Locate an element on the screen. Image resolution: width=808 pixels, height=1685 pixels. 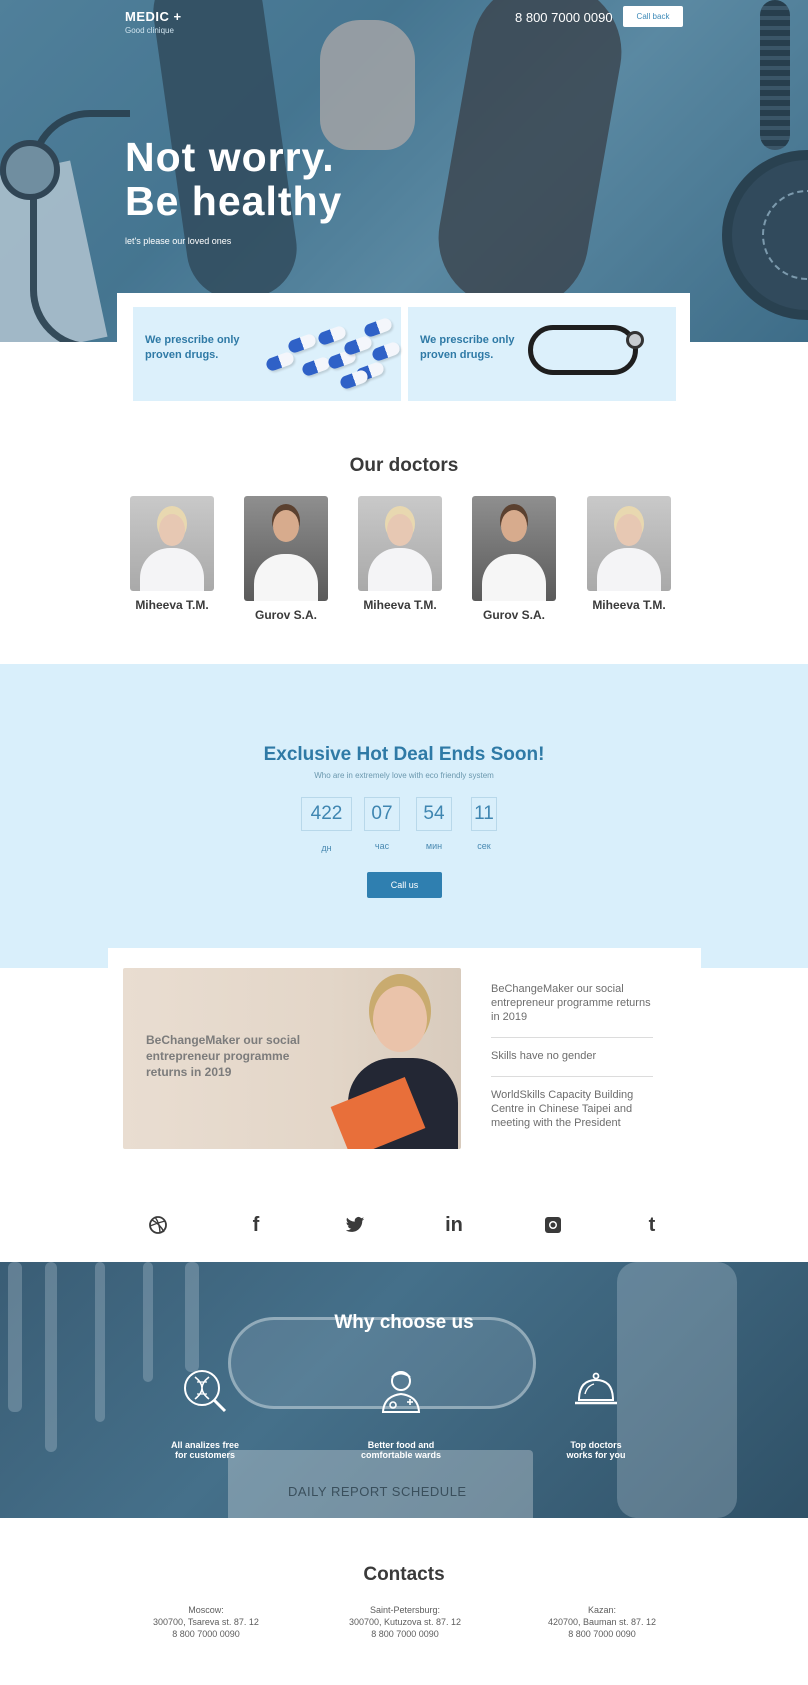
contact-address: 300700, Tsareva st. 87. 12 is located at coordinates (206, 1622).